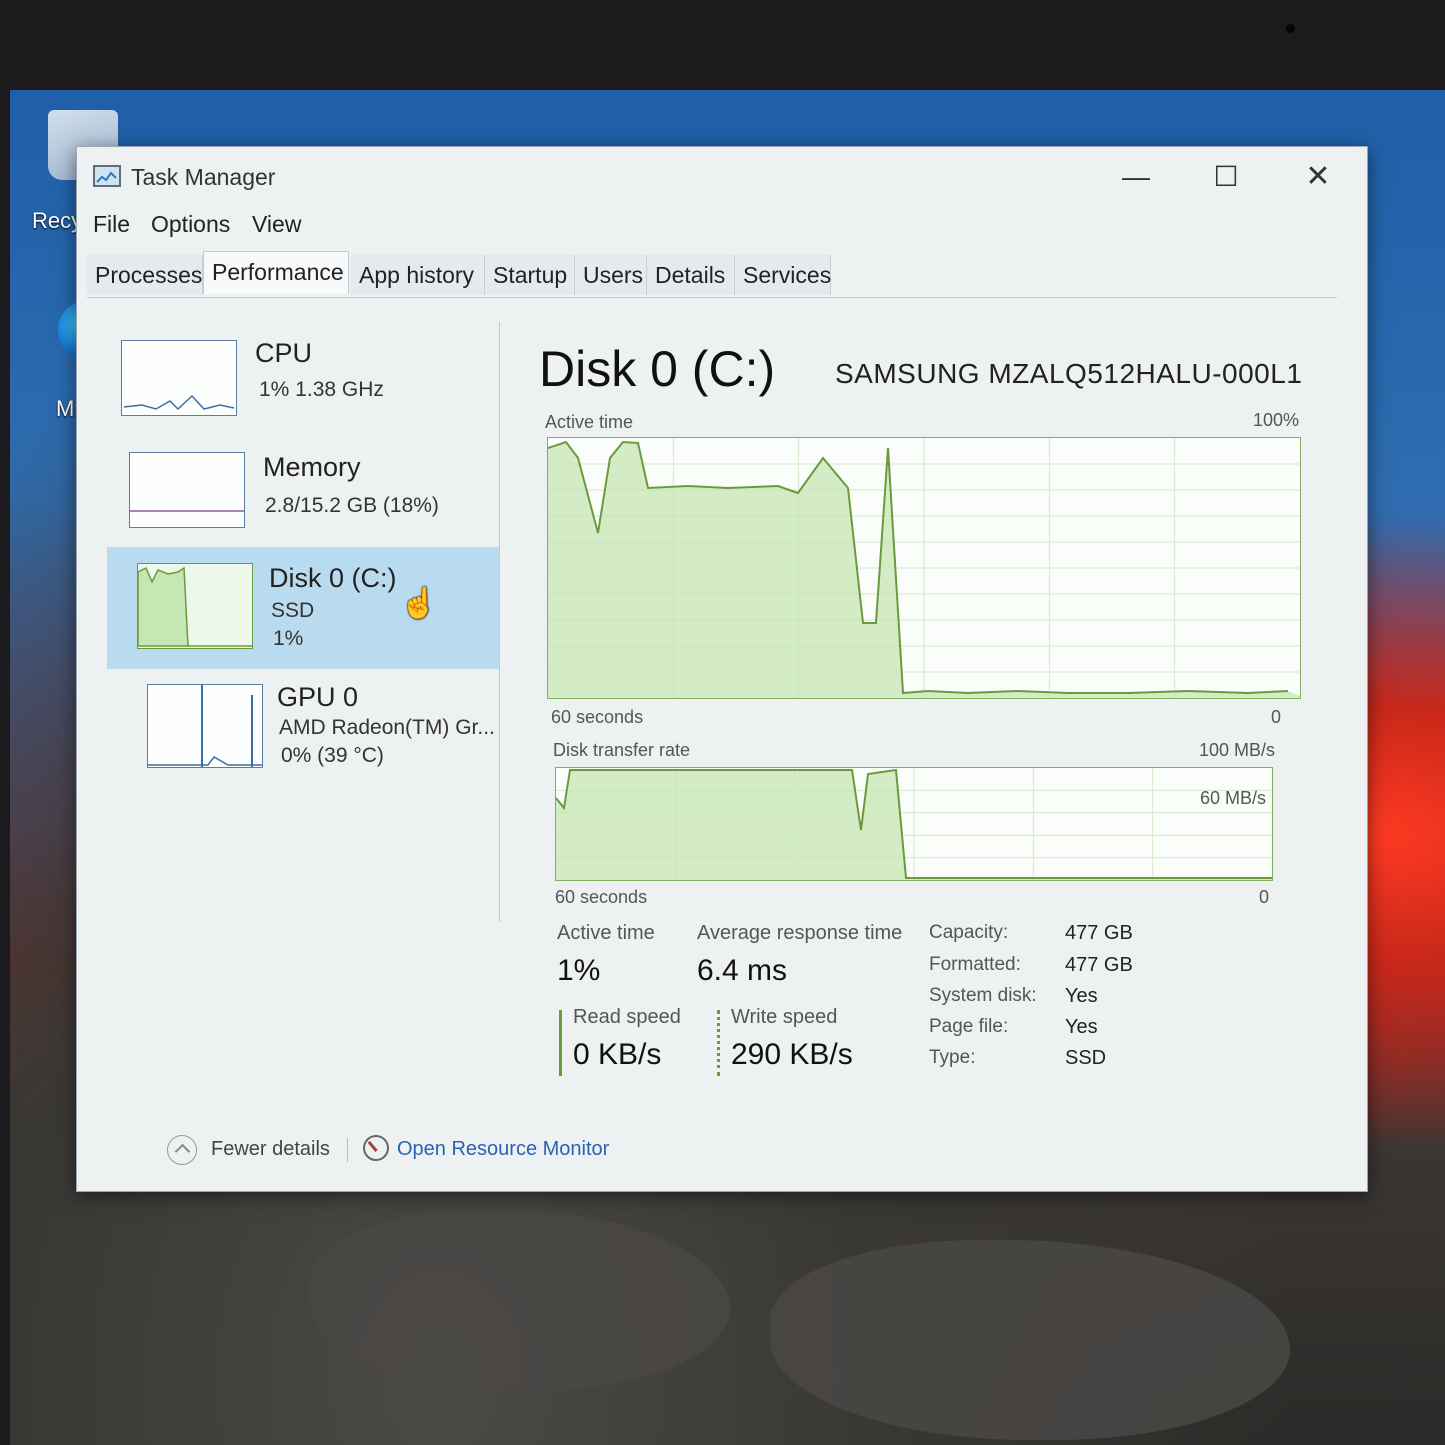 This screenshot has height=1445, width=1445. Describe the element at coordinates (975, 964) in the screenshot. I see `formatted-label: Formatted:` at that location.